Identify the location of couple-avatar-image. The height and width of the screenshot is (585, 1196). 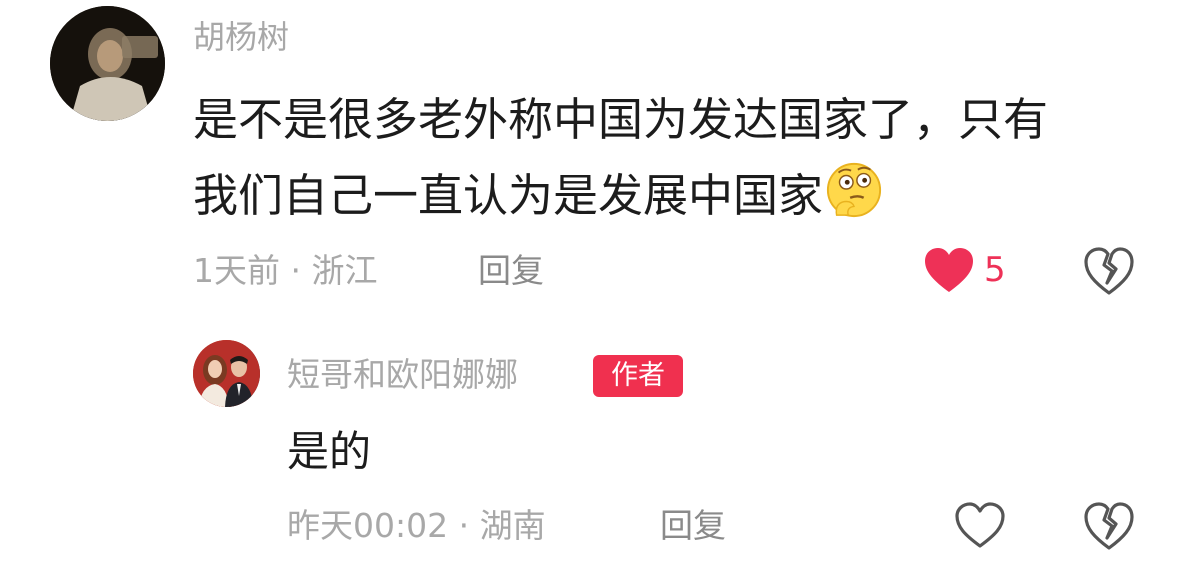
(226, 373).